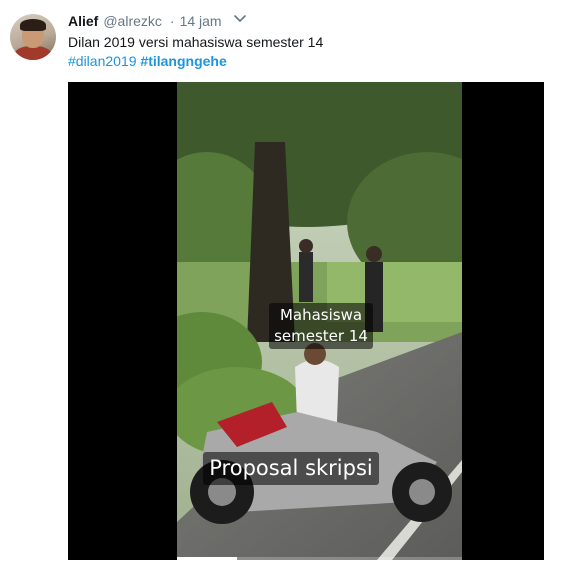 This screenshot has height=561, width=573. What do you see at coordinates (240, 19) in the screenshot?
I see `chevron-down-icon` at bounding box center [240, 19].